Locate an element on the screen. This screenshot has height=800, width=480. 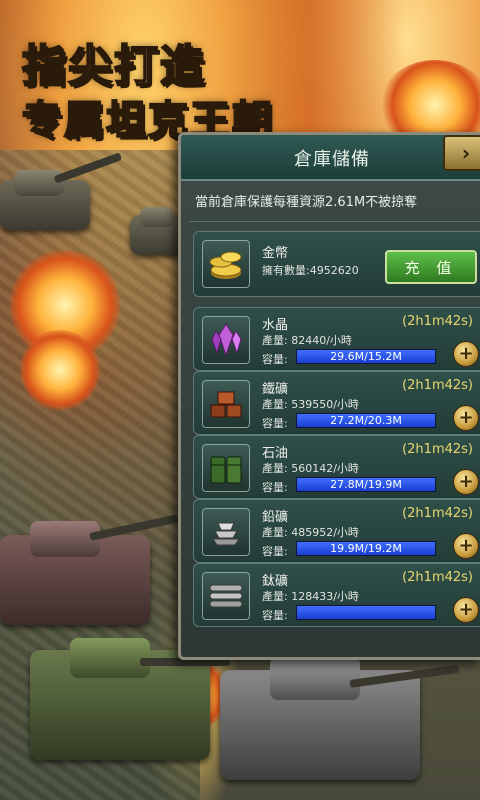
resource-rate: 產量: 560142/小時 is located at coordinates (310, 468).